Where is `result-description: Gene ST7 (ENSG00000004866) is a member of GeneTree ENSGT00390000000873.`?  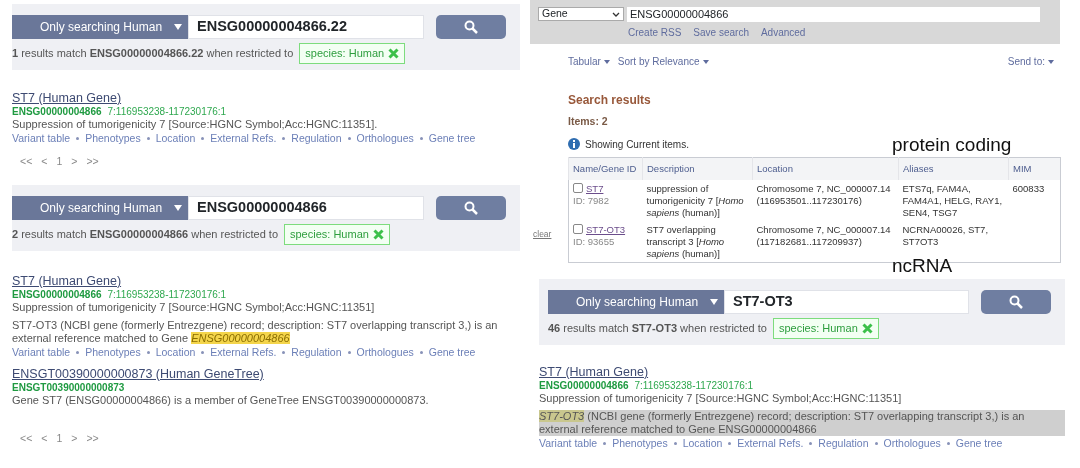
result-description: Gene ST7 (ENSG00000004866) is a member of GeneTree ENSGT00390000000873. is located at coordinates (221, 400).